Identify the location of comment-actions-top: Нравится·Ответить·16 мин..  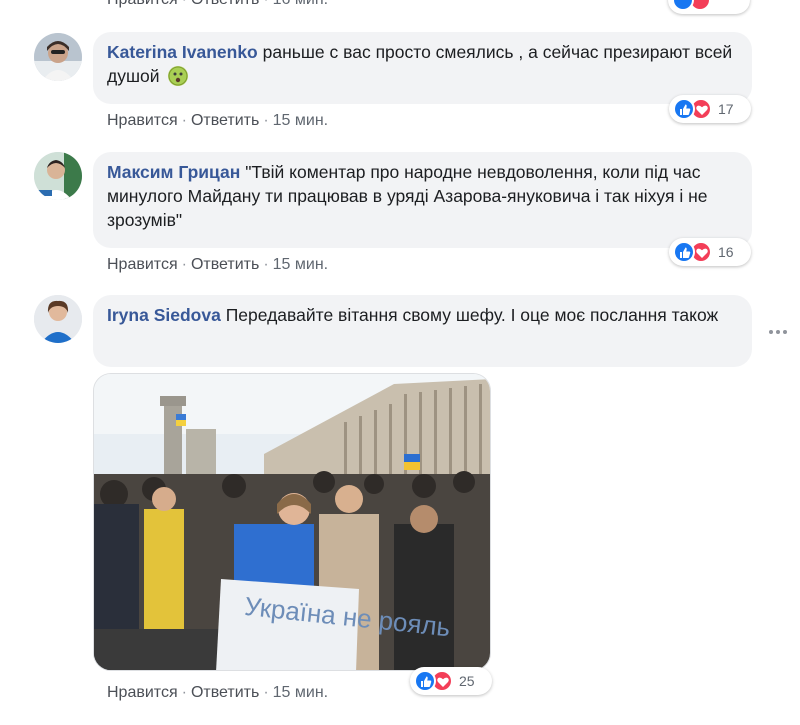
(217, 4).